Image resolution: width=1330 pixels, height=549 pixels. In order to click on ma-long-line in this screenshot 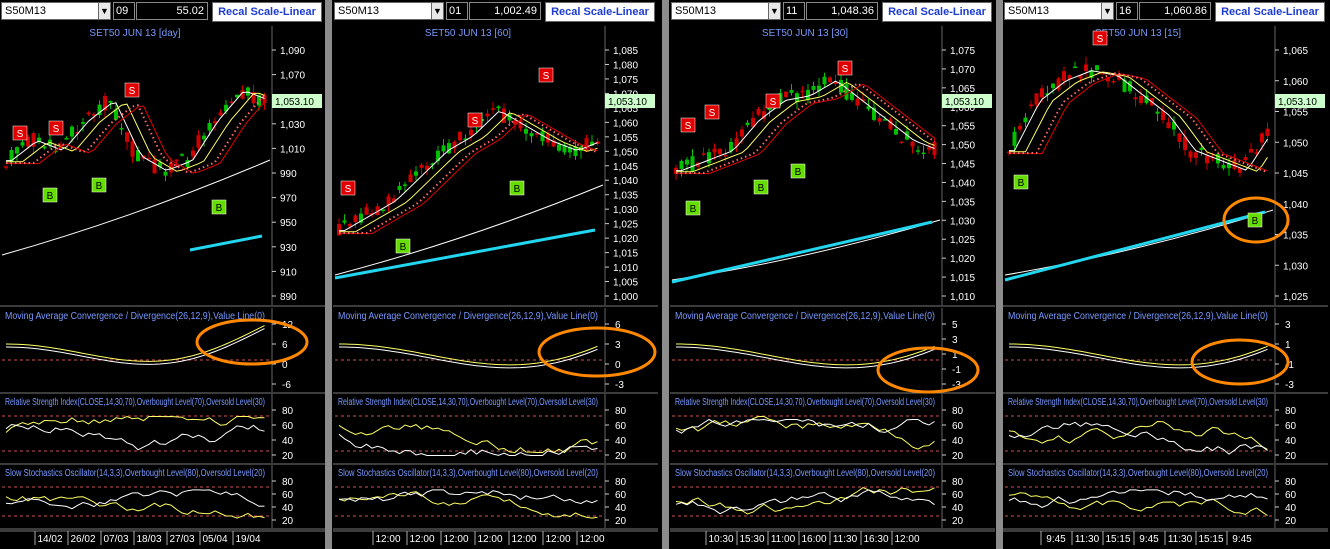, I will do `click(469, 230)`.